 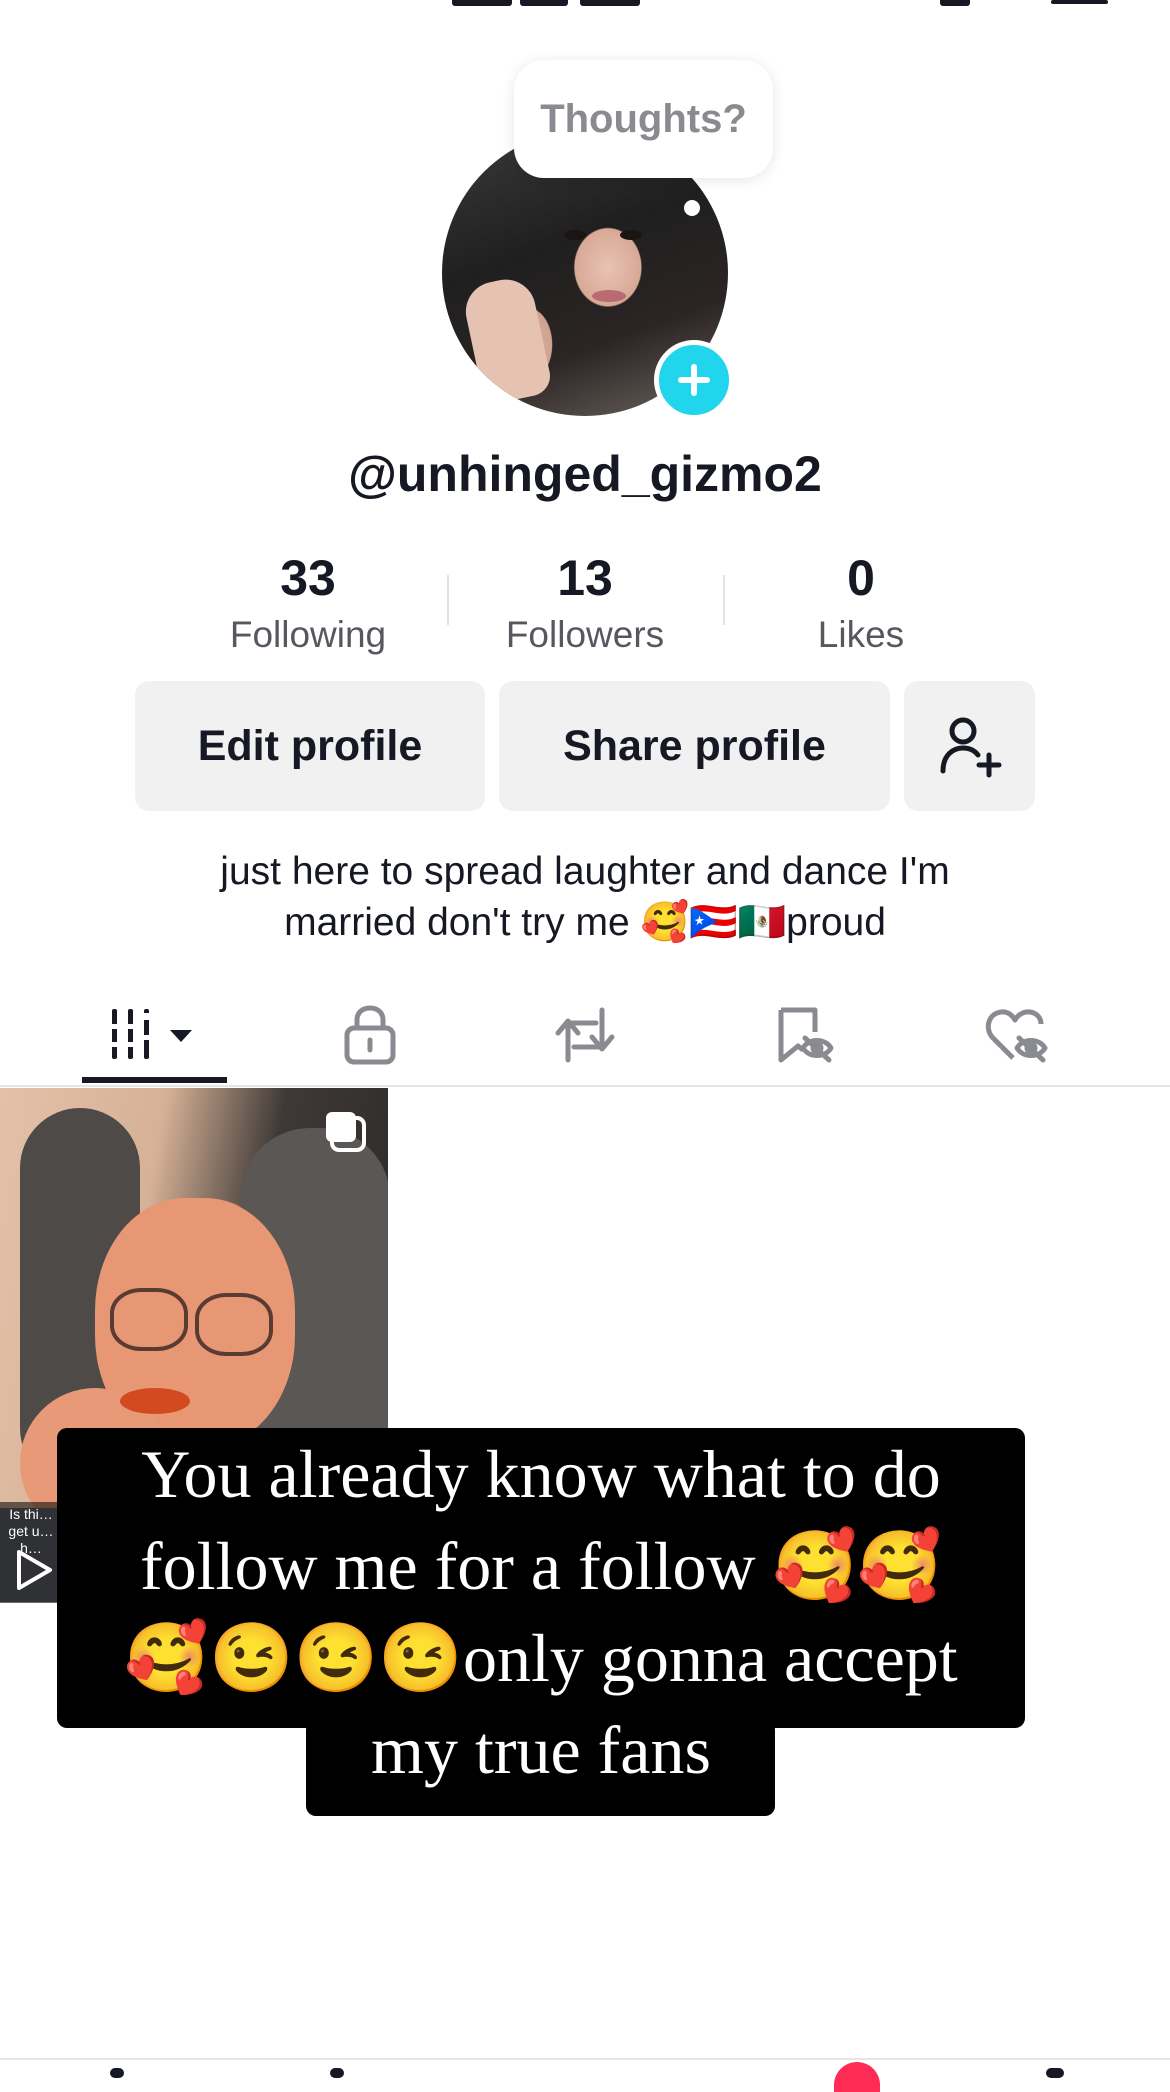 I want to click on username: @unhinged_gizmo2, so click(x=585, y=474).